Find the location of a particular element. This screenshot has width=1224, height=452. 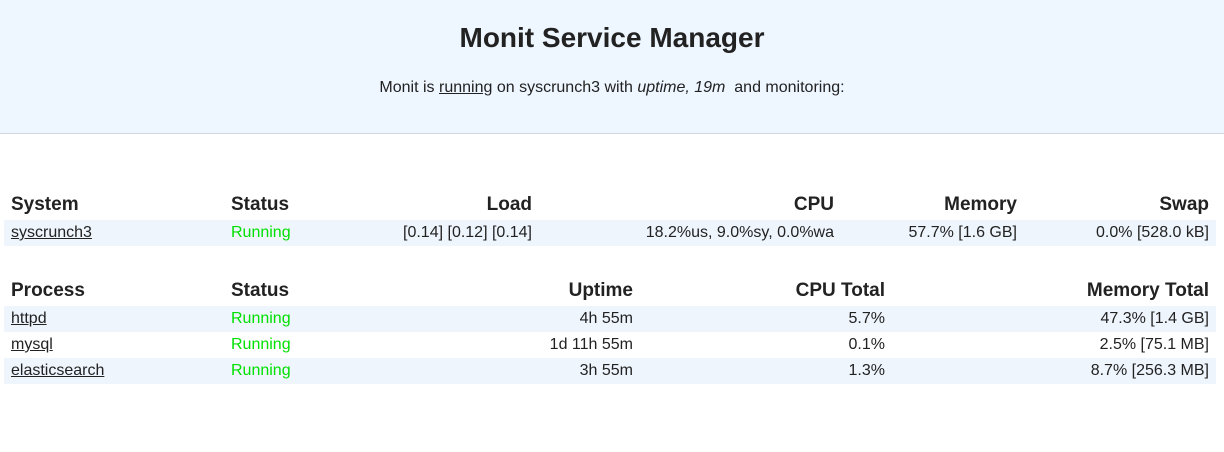

system-name-link: syscrunch3 is located at coordinates (51, 232).